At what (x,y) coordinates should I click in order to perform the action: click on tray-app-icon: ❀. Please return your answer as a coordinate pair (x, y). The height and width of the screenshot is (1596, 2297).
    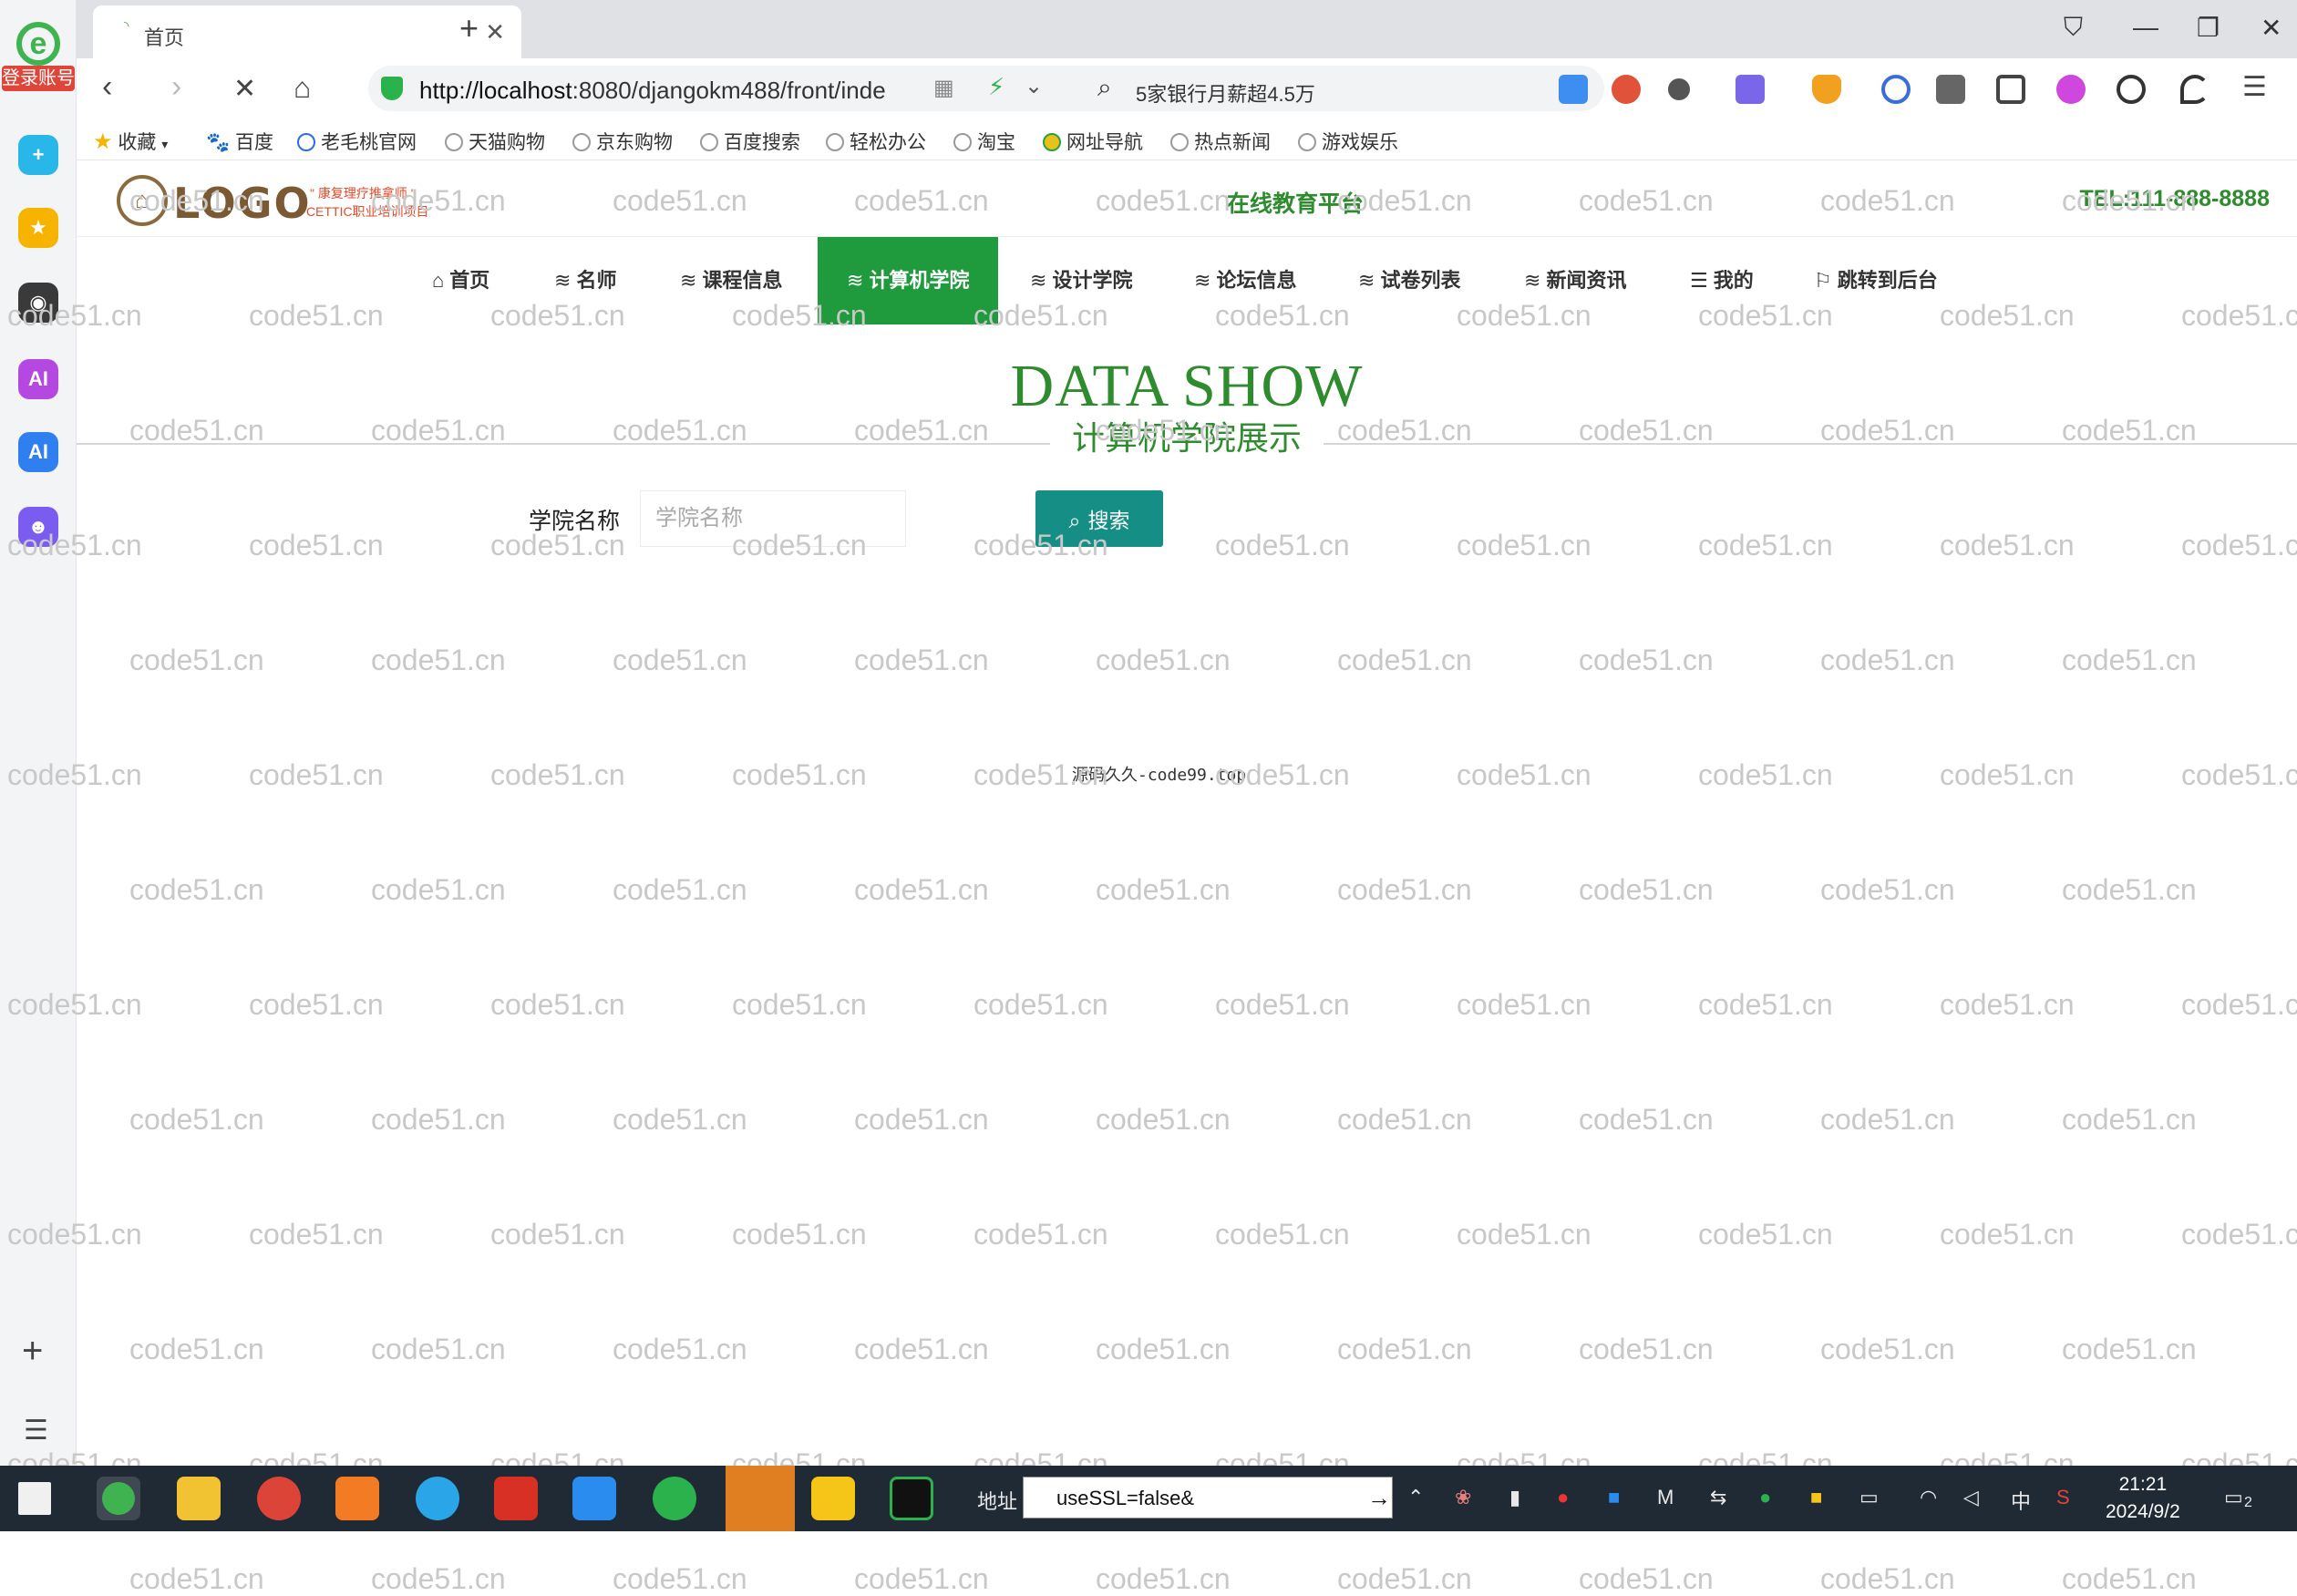
    Looking at the image, I should click on (1463, 1497).